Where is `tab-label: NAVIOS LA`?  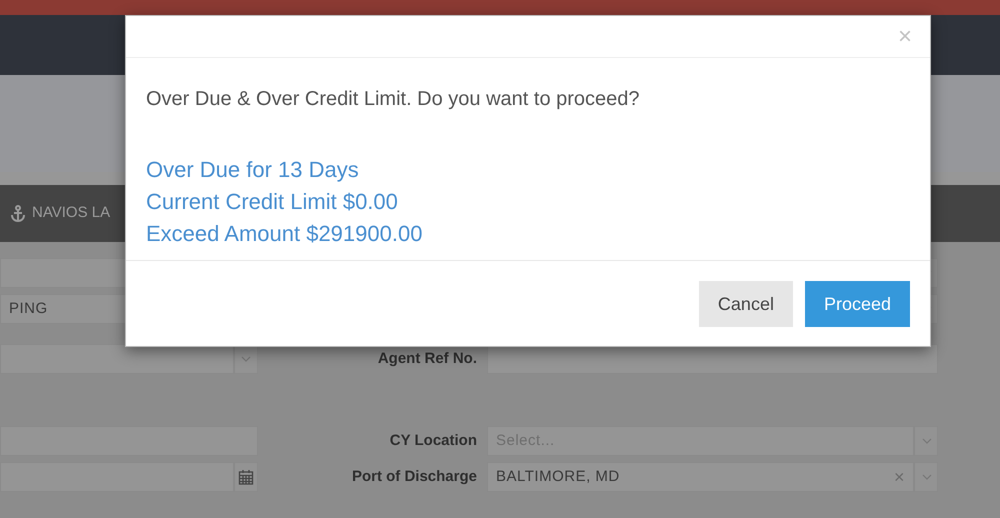 tab-label: NAVIOS LA is located at coordinates (60, 213).